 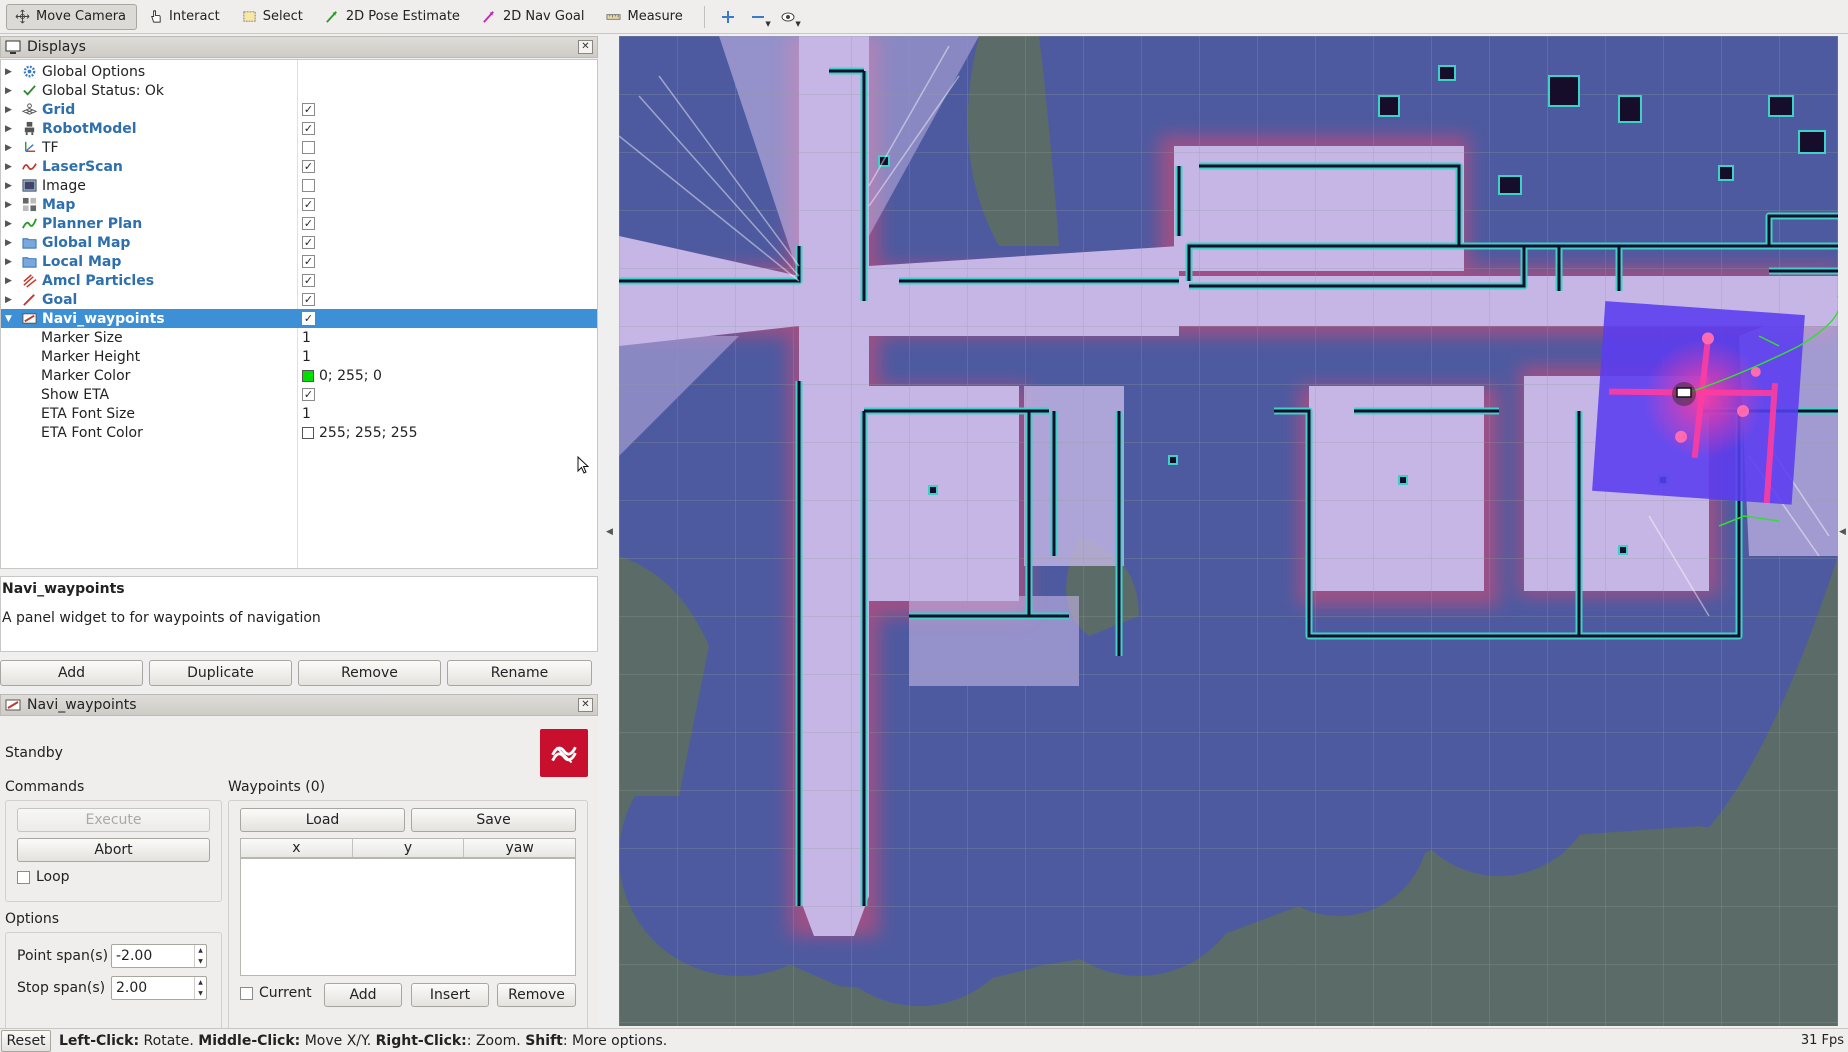 I want to click on show-eta-checkbox: ✓, so click(x=308, y=394).